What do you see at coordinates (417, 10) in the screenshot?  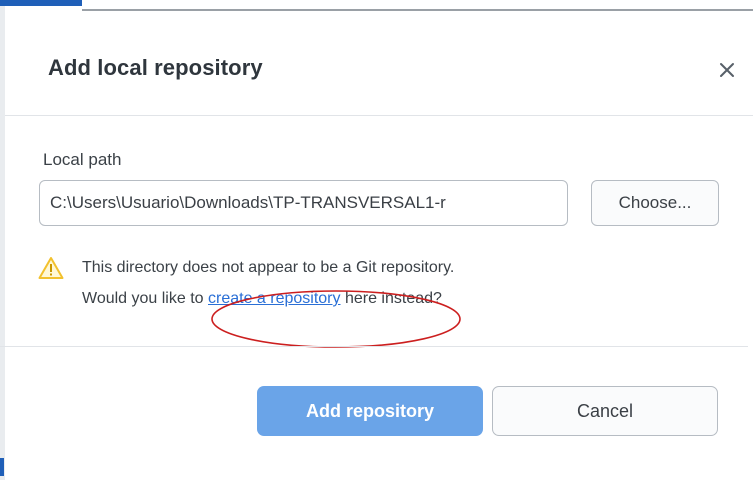 I see `window-border-line` at bounding box center [417, 10].